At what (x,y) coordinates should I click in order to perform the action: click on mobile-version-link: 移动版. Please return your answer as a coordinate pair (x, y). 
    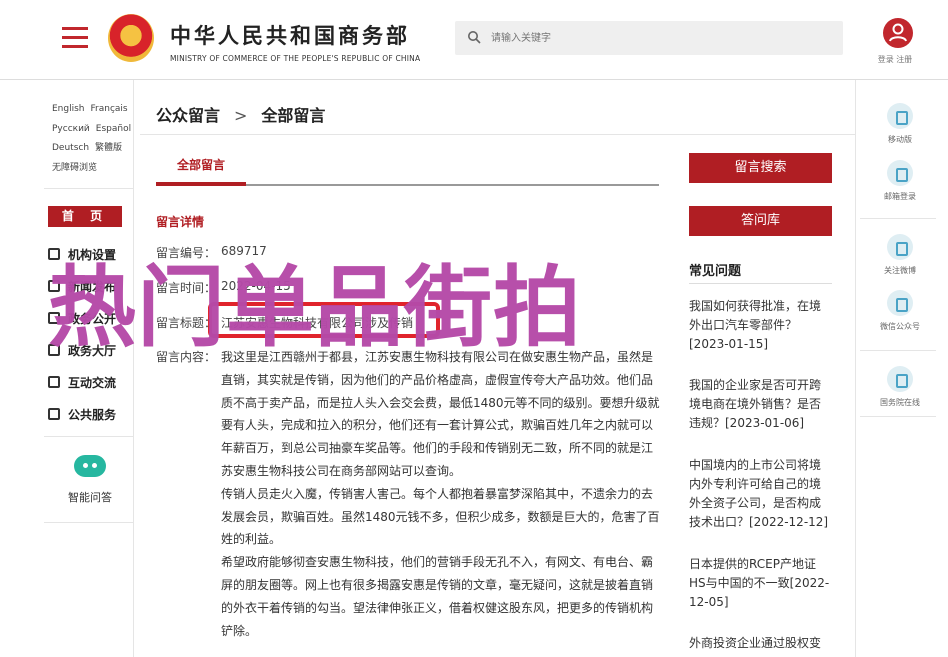
    Looking at the image, I should click on (900, 124).